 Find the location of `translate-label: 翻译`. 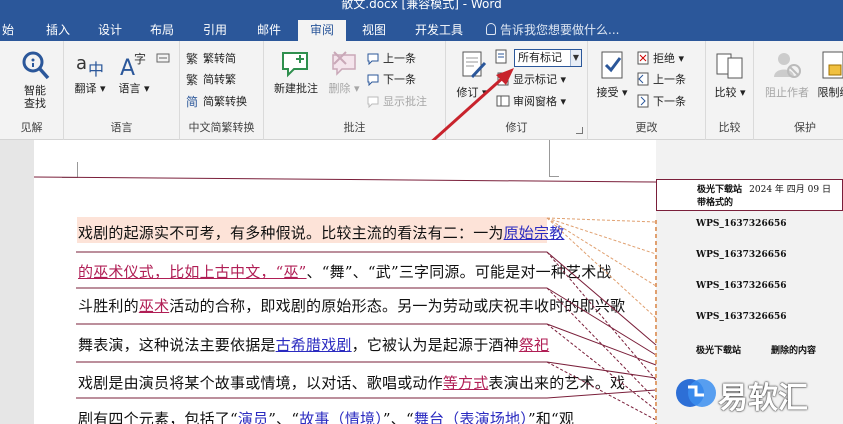

translate-label: 翻译 is located at coordinates (85, 88).